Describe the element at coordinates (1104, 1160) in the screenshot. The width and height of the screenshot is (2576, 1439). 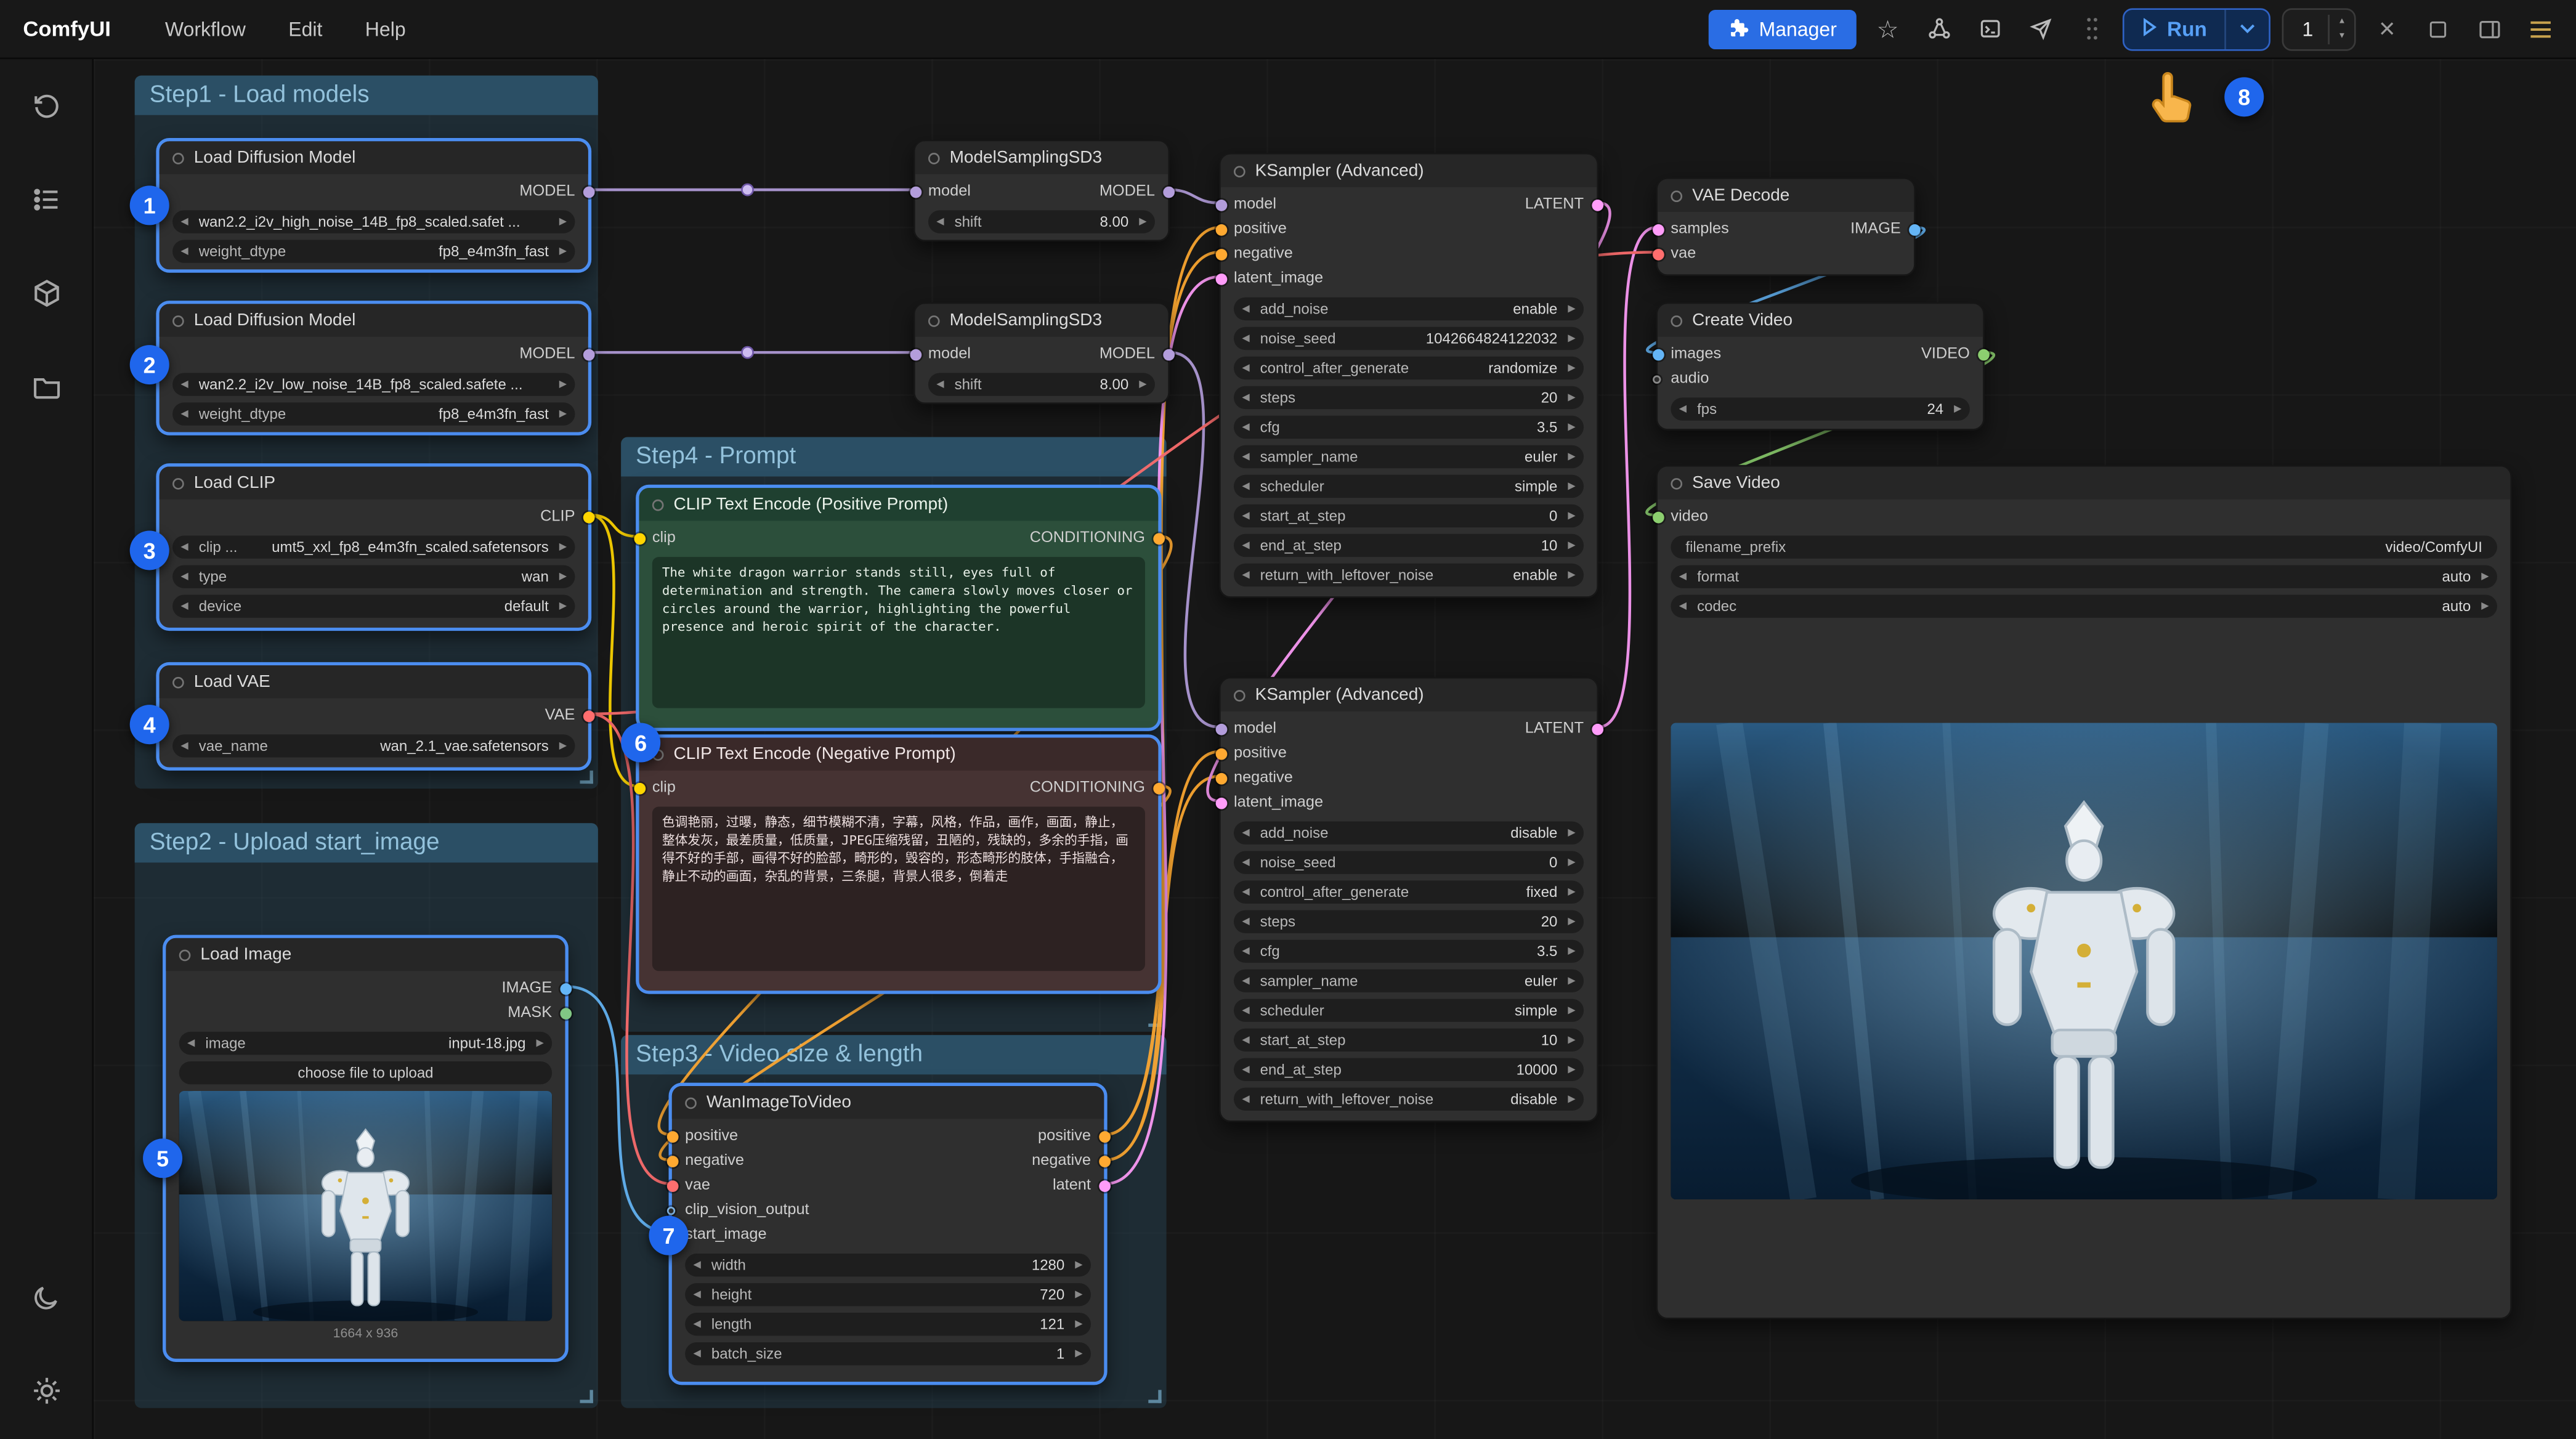
I see `negative-output-port` at that location.